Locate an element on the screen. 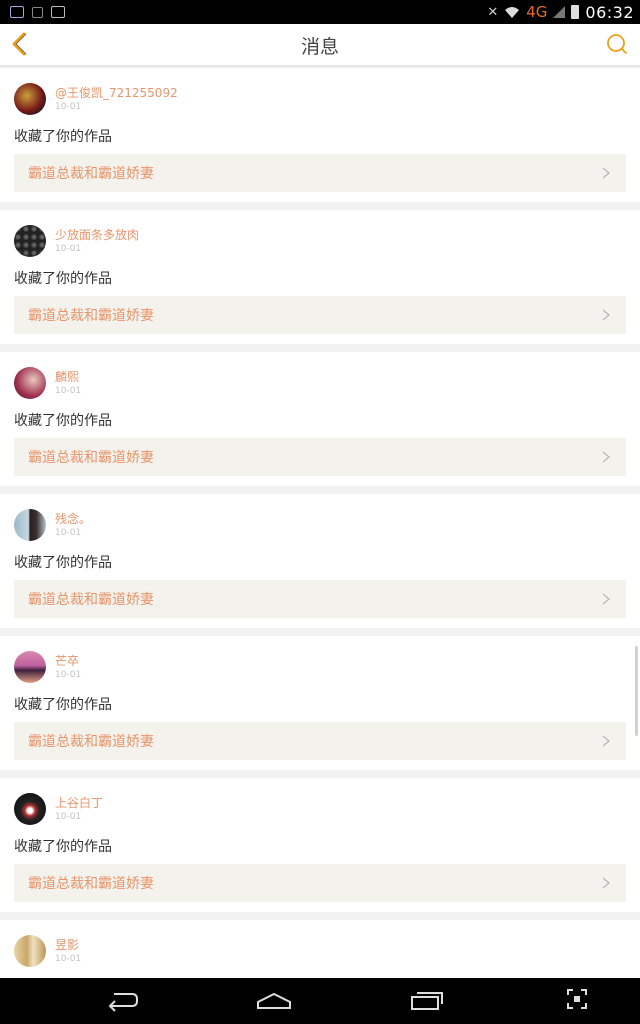  title-bar: 消息 is located at coordinates (320, 45).